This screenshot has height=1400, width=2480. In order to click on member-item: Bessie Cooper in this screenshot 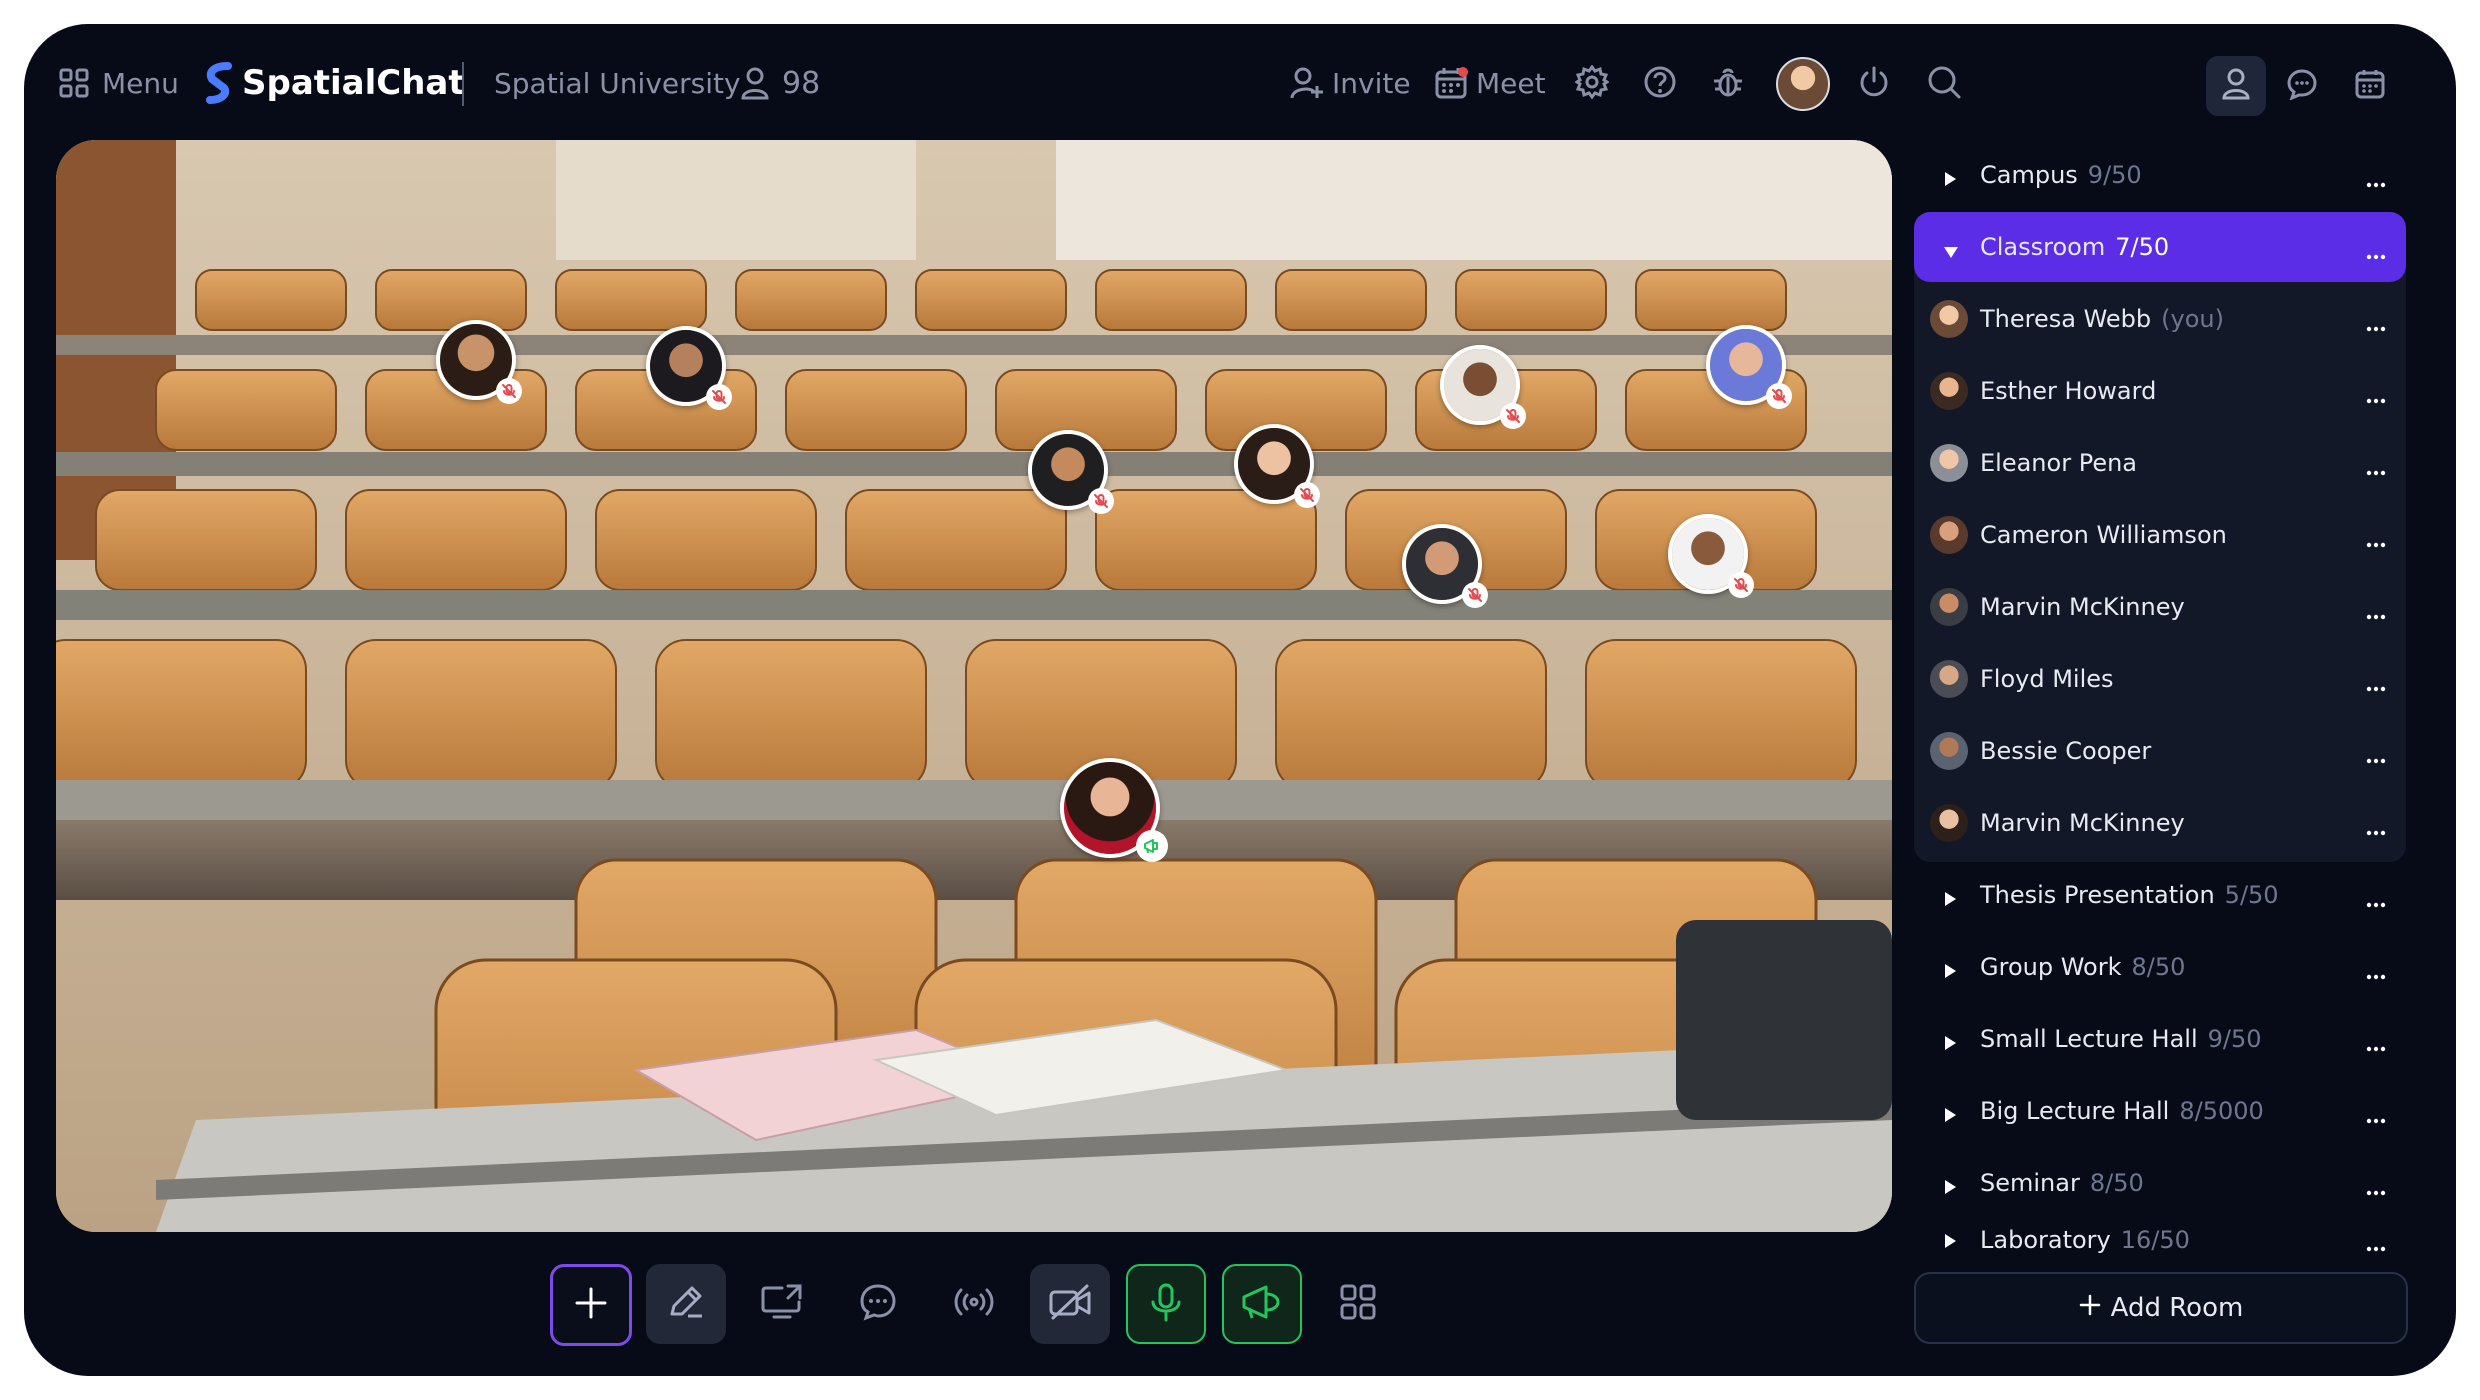, I will do `click(2160, 751)`.